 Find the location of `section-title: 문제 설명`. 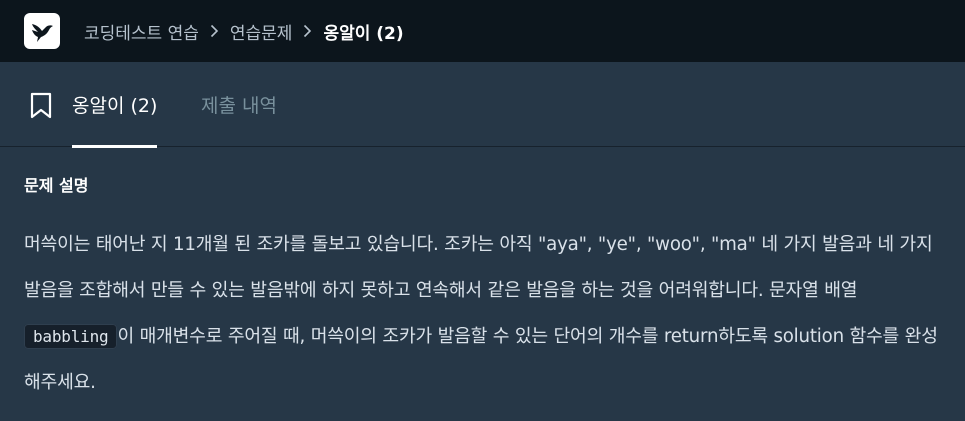

section-title: 문제 설명 is located at coordinates (56, 185).